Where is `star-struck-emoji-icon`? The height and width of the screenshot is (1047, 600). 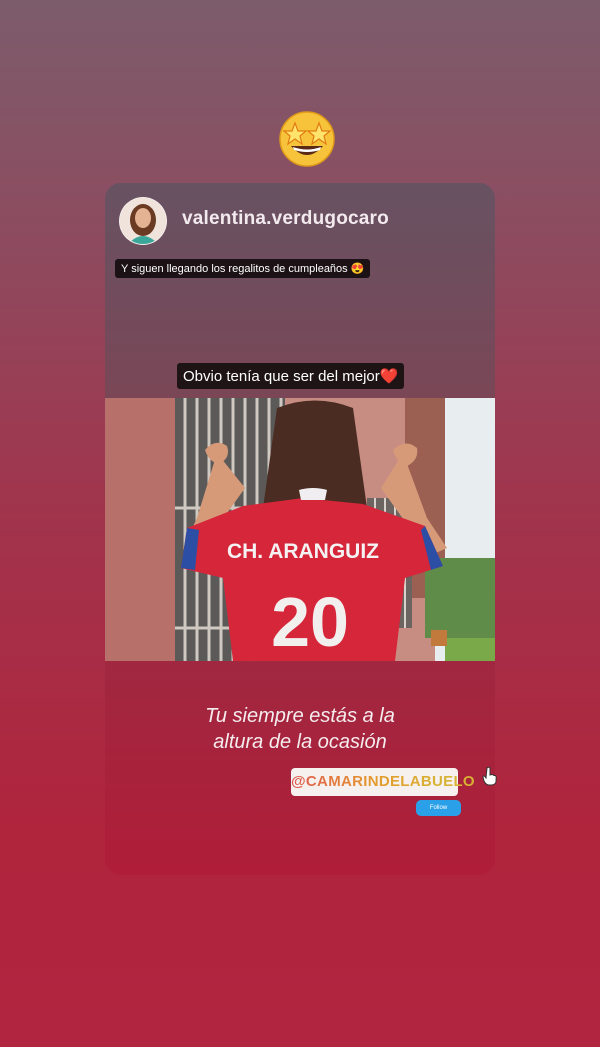
star-struck-emoji-icon is located at coordinates (307, 137).